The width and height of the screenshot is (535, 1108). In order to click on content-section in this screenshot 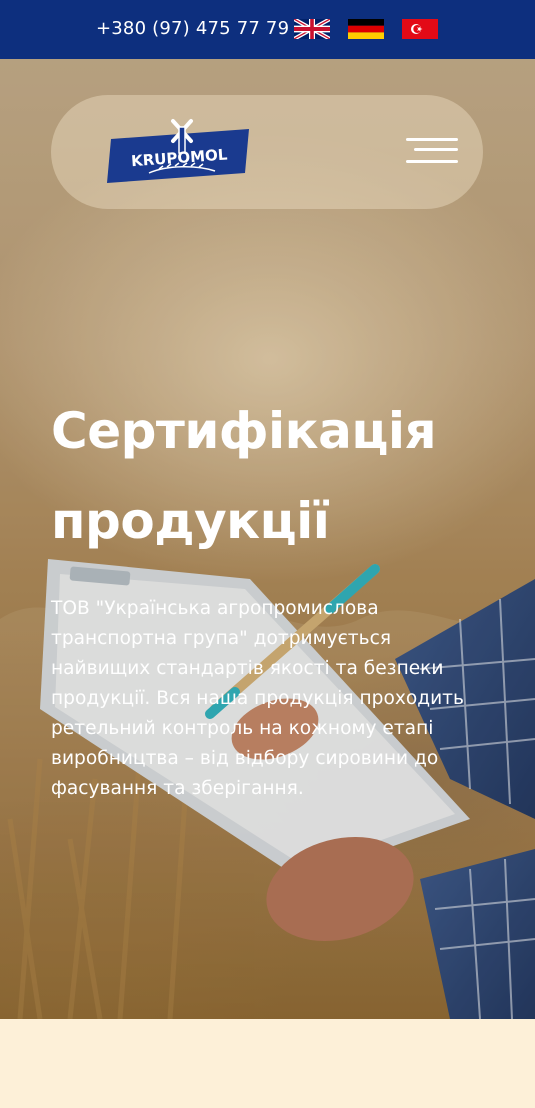, I will do `click(267, 1063)`.